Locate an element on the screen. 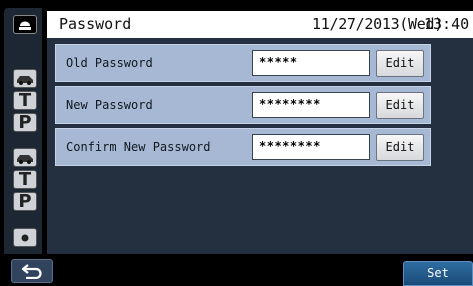 The width and height of the screenshot is (473, 286). confirm-password-label: Confirm New Password is located at coordinates (138, 147).